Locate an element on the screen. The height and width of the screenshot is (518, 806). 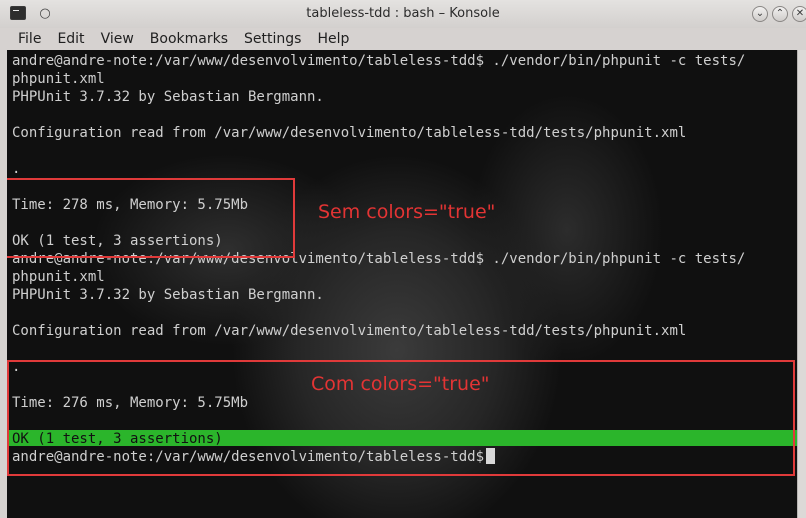
minimize-button: ⌄ is located at coordinates (760, 14).